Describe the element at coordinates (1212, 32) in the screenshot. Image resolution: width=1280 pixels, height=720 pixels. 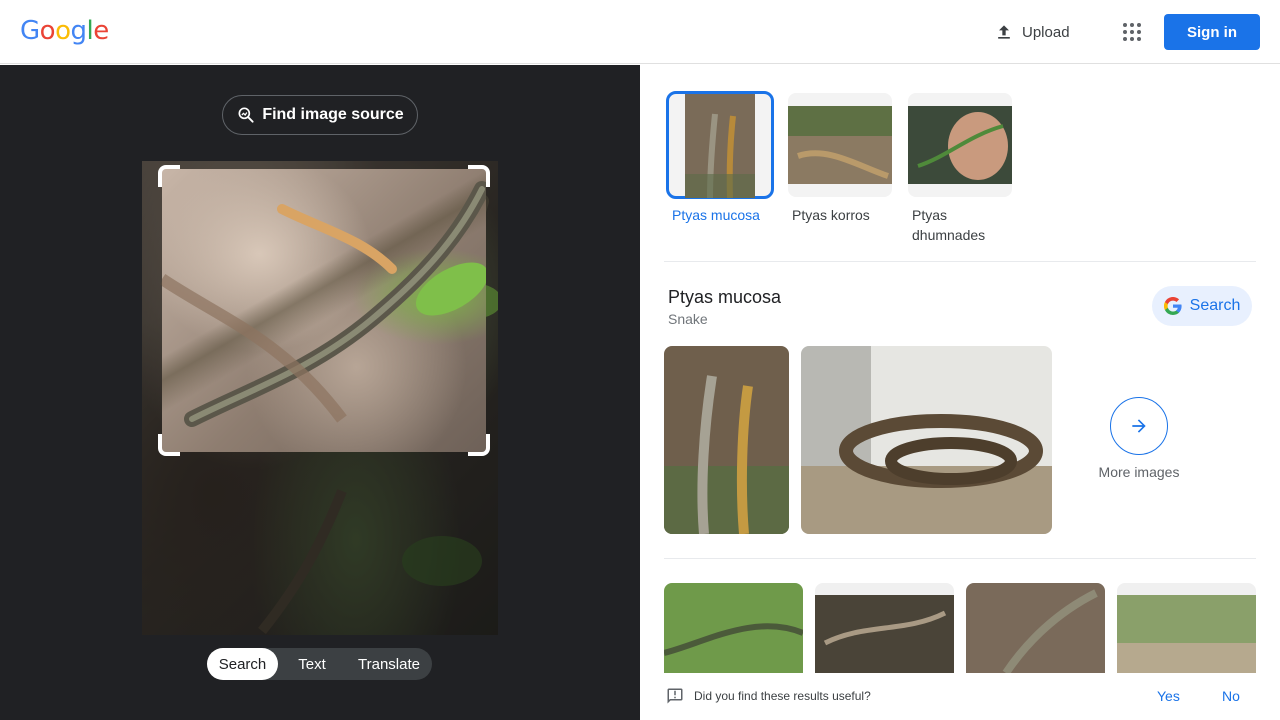
I see `sign-in-button: Sign in` at that location.